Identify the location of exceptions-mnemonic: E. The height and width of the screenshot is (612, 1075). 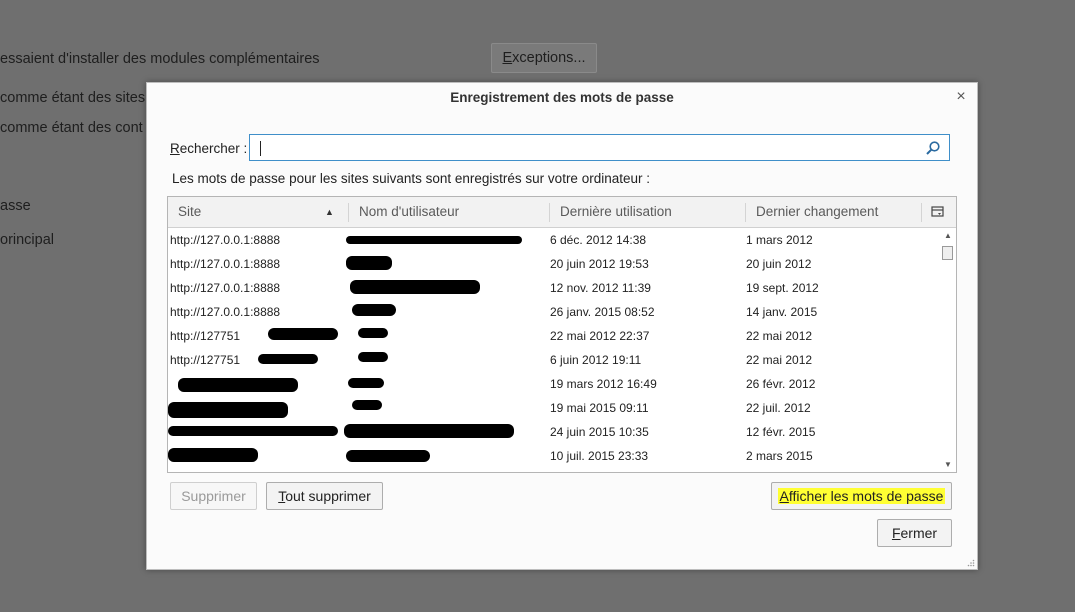
(507, 58).